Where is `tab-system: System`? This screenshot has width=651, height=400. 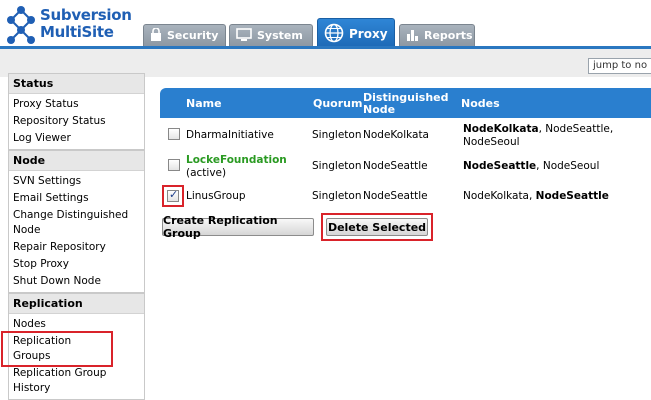
tab-system: System is located at coordinates (271, 35).